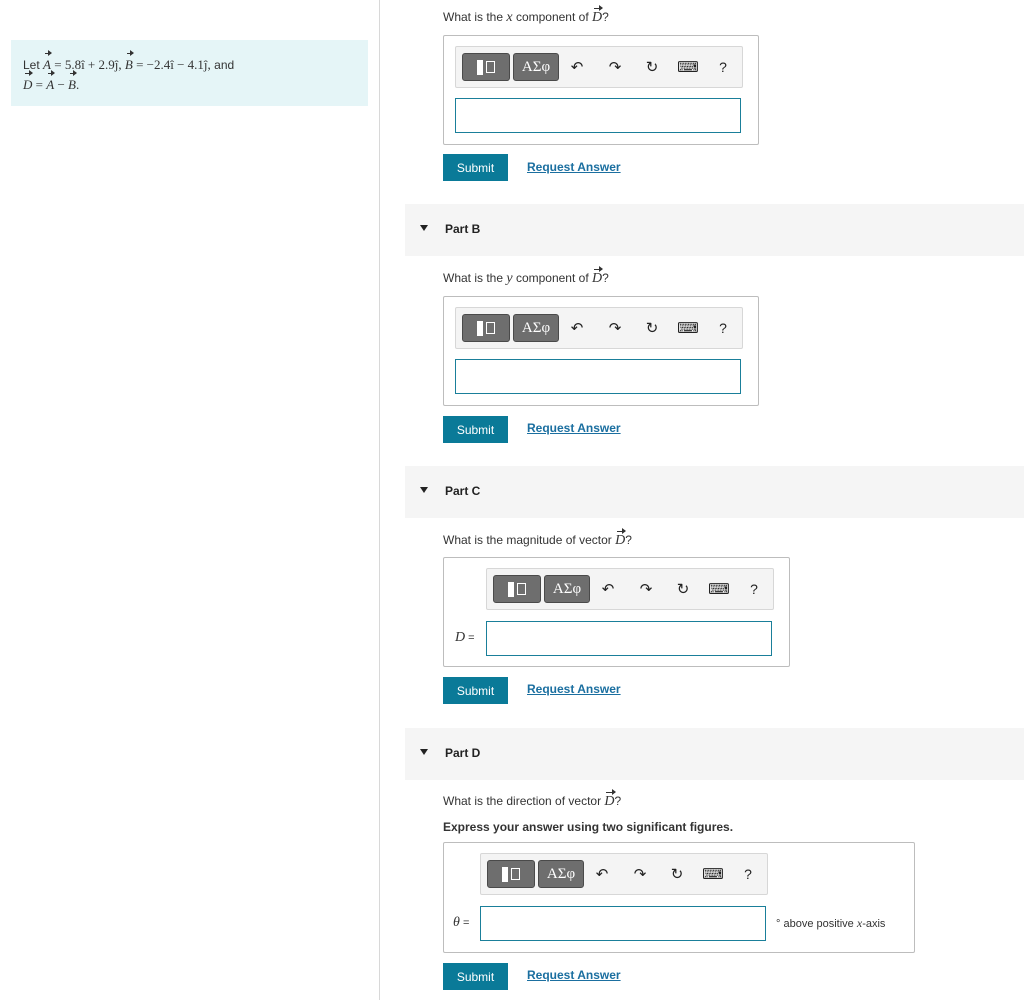 The width and height of the screenshot is (1024, 1000). I want to click on part-c-answer-input, so click(629, 638).